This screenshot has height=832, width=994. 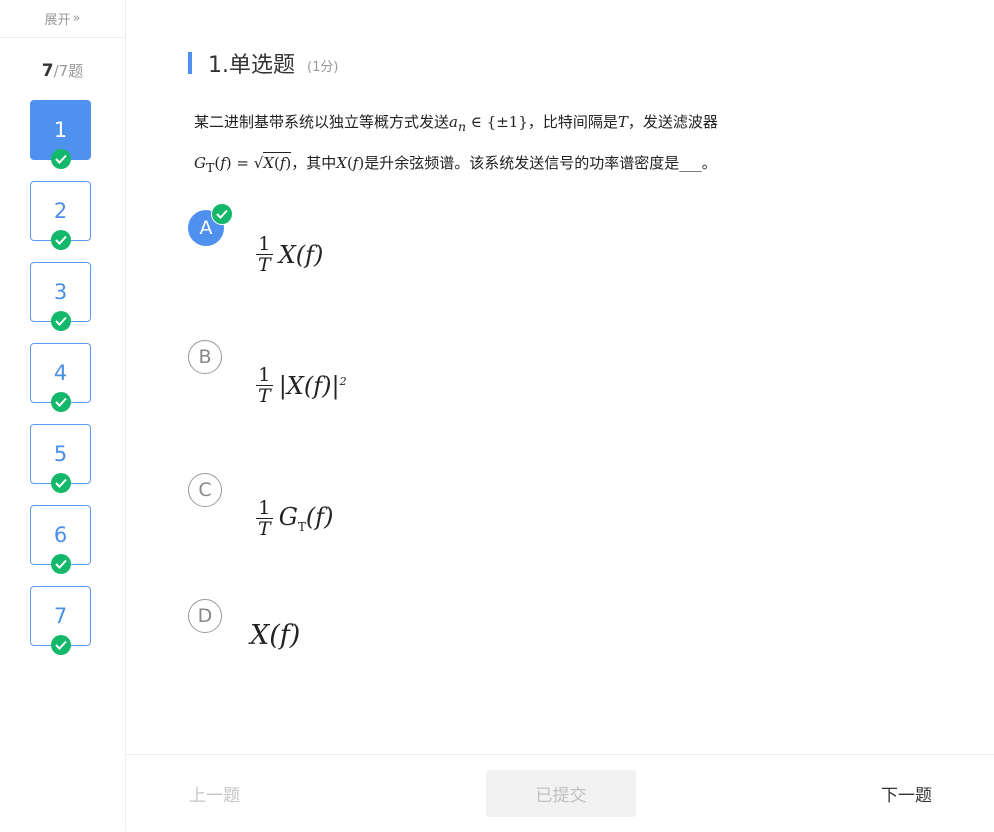 I want to click on question-list: 1 2 3 4 5 6 7, so click(x=60, y=383).